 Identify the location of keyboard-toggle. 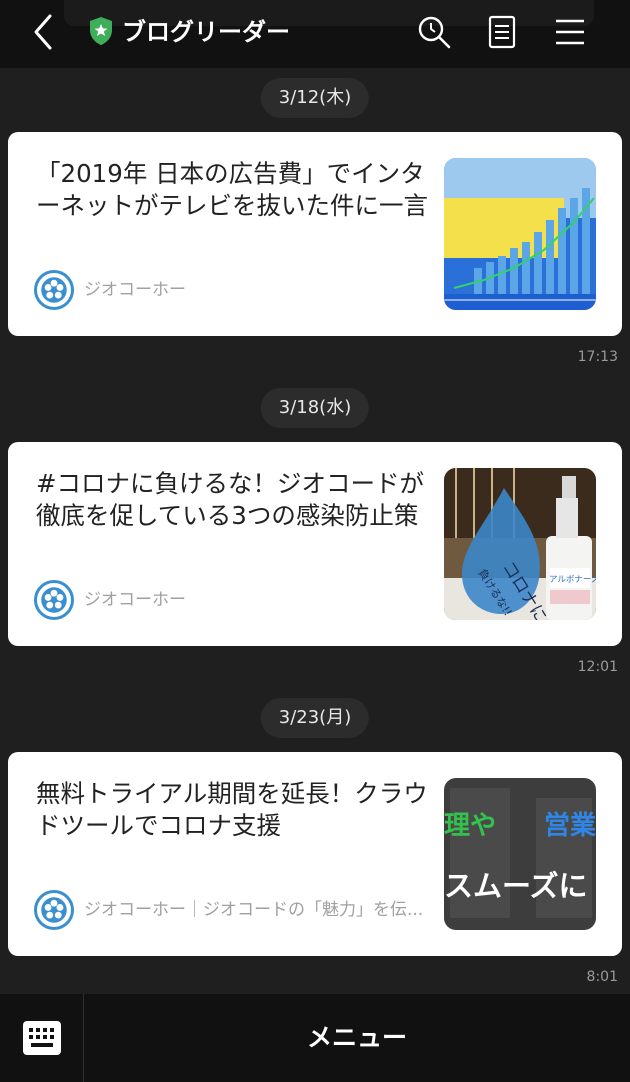
(42, 1038).